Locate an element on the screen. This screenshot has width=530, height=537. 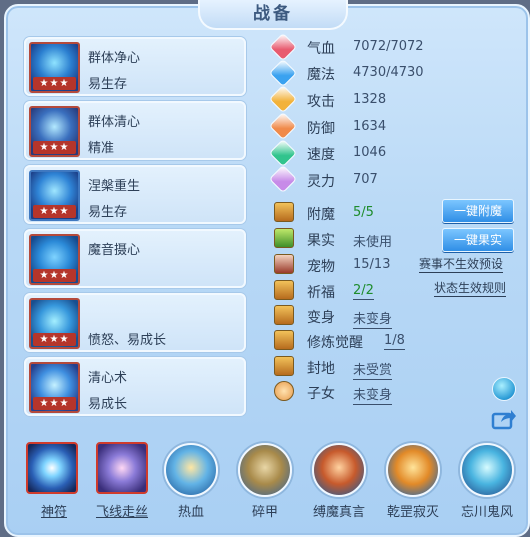
attr-label-children: 子女 is located at coordinates (321, 394).